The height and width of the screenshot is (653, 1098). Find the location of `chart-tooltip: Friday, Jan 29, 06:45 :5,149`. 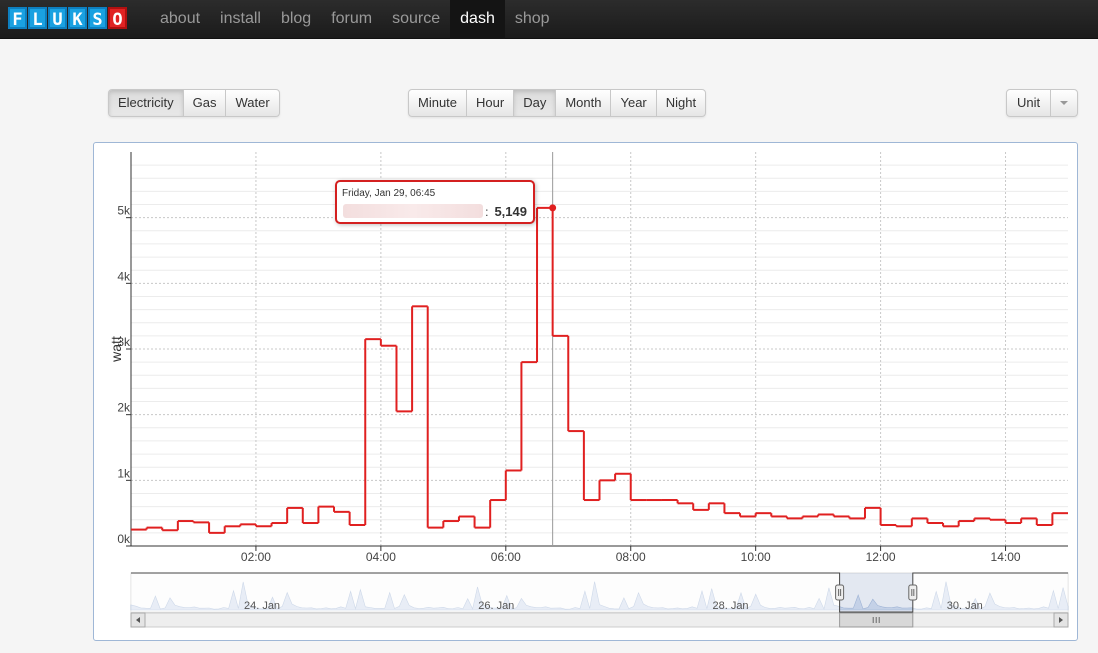

chart-tooltip: Friday, Jan 29, 06:45 :5,149 is located at coordinates (435, 202).